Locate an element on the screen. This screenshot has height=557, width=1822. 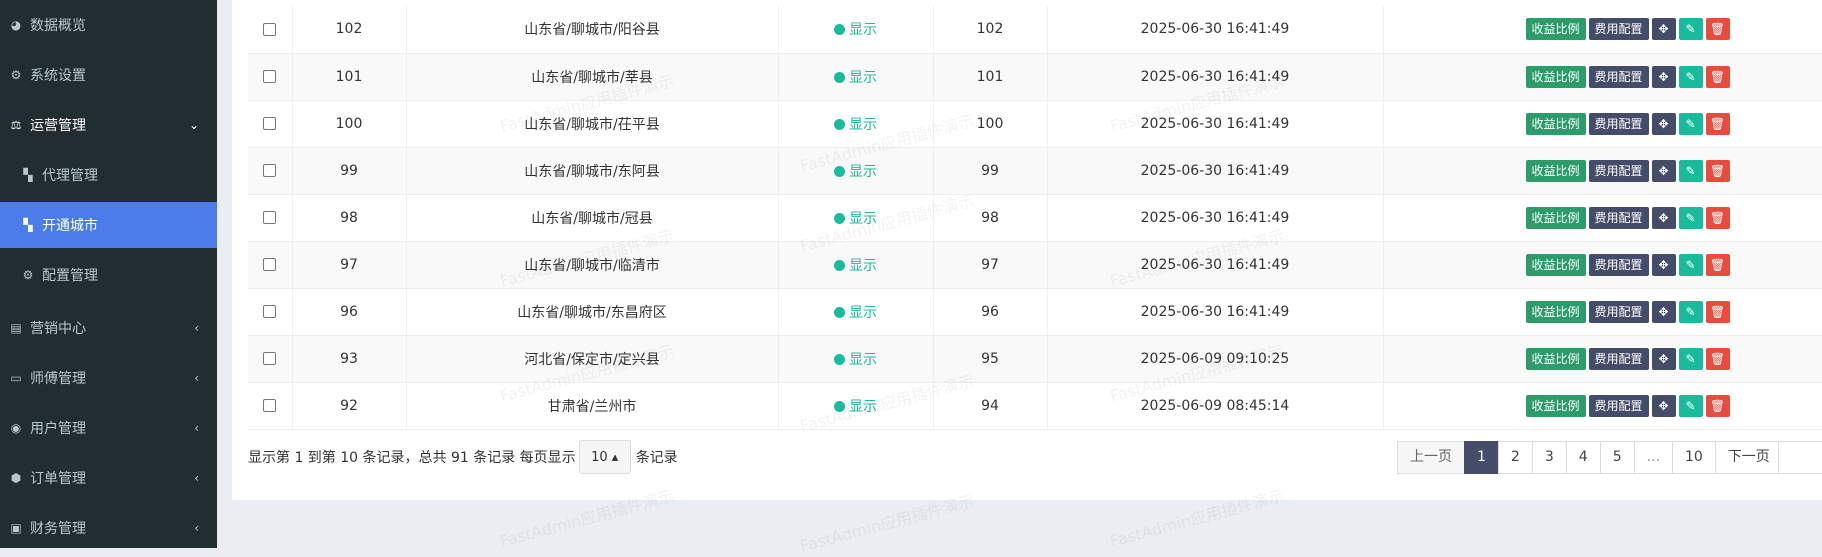
records-suffix: 条记录 is located at coordinates (656, 458).